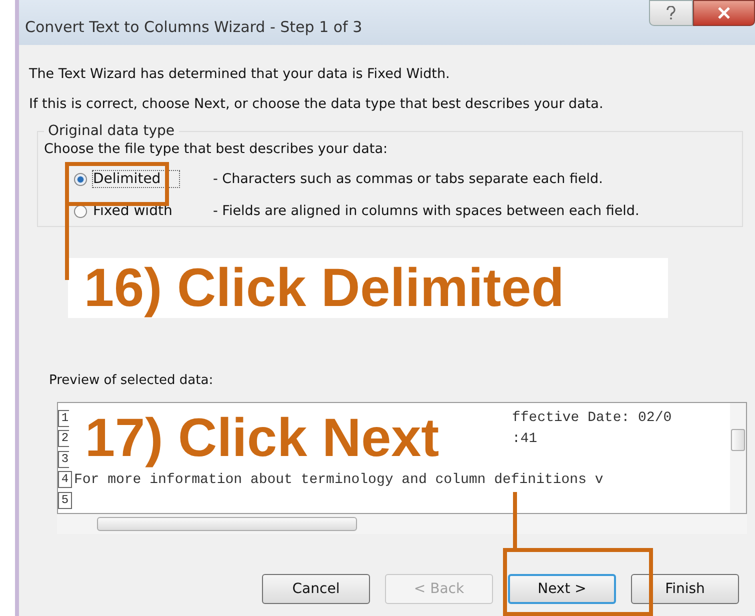  I want to click on help-icon, so click(671, 13).